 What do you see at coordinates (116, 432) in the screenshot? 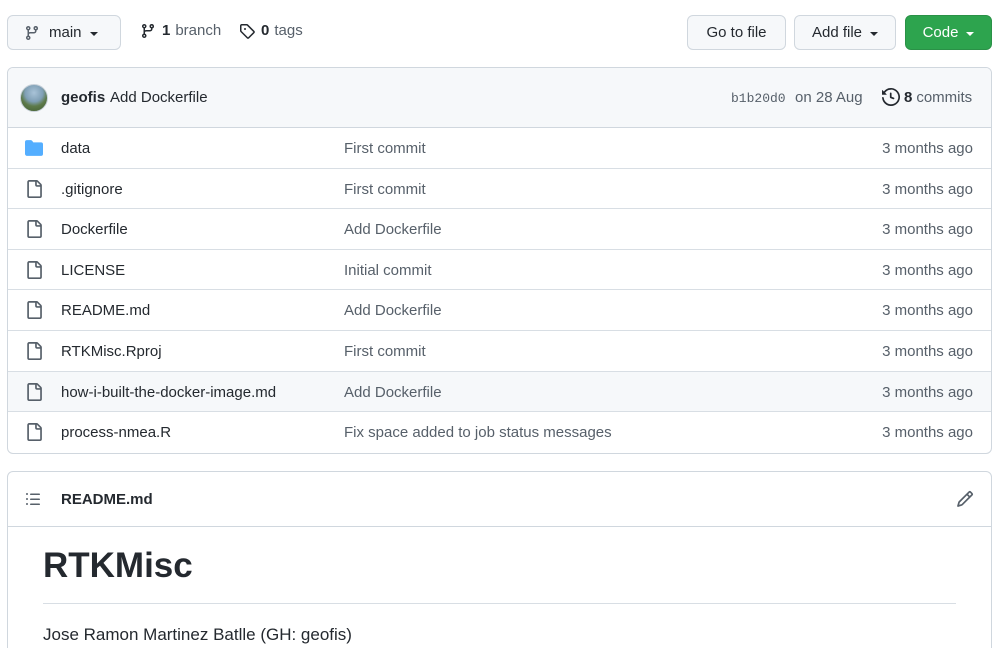
I see `file-name: process-nmea.R` at bounding box center [116, 432].